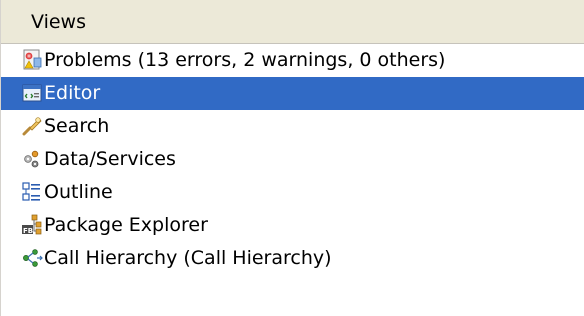 The height and width of the screenshot is (316, 584). What do you see at coordinates (77, 126) in the screenshot?
I see `list-item-label: Search` at bounding box center [77, 126].